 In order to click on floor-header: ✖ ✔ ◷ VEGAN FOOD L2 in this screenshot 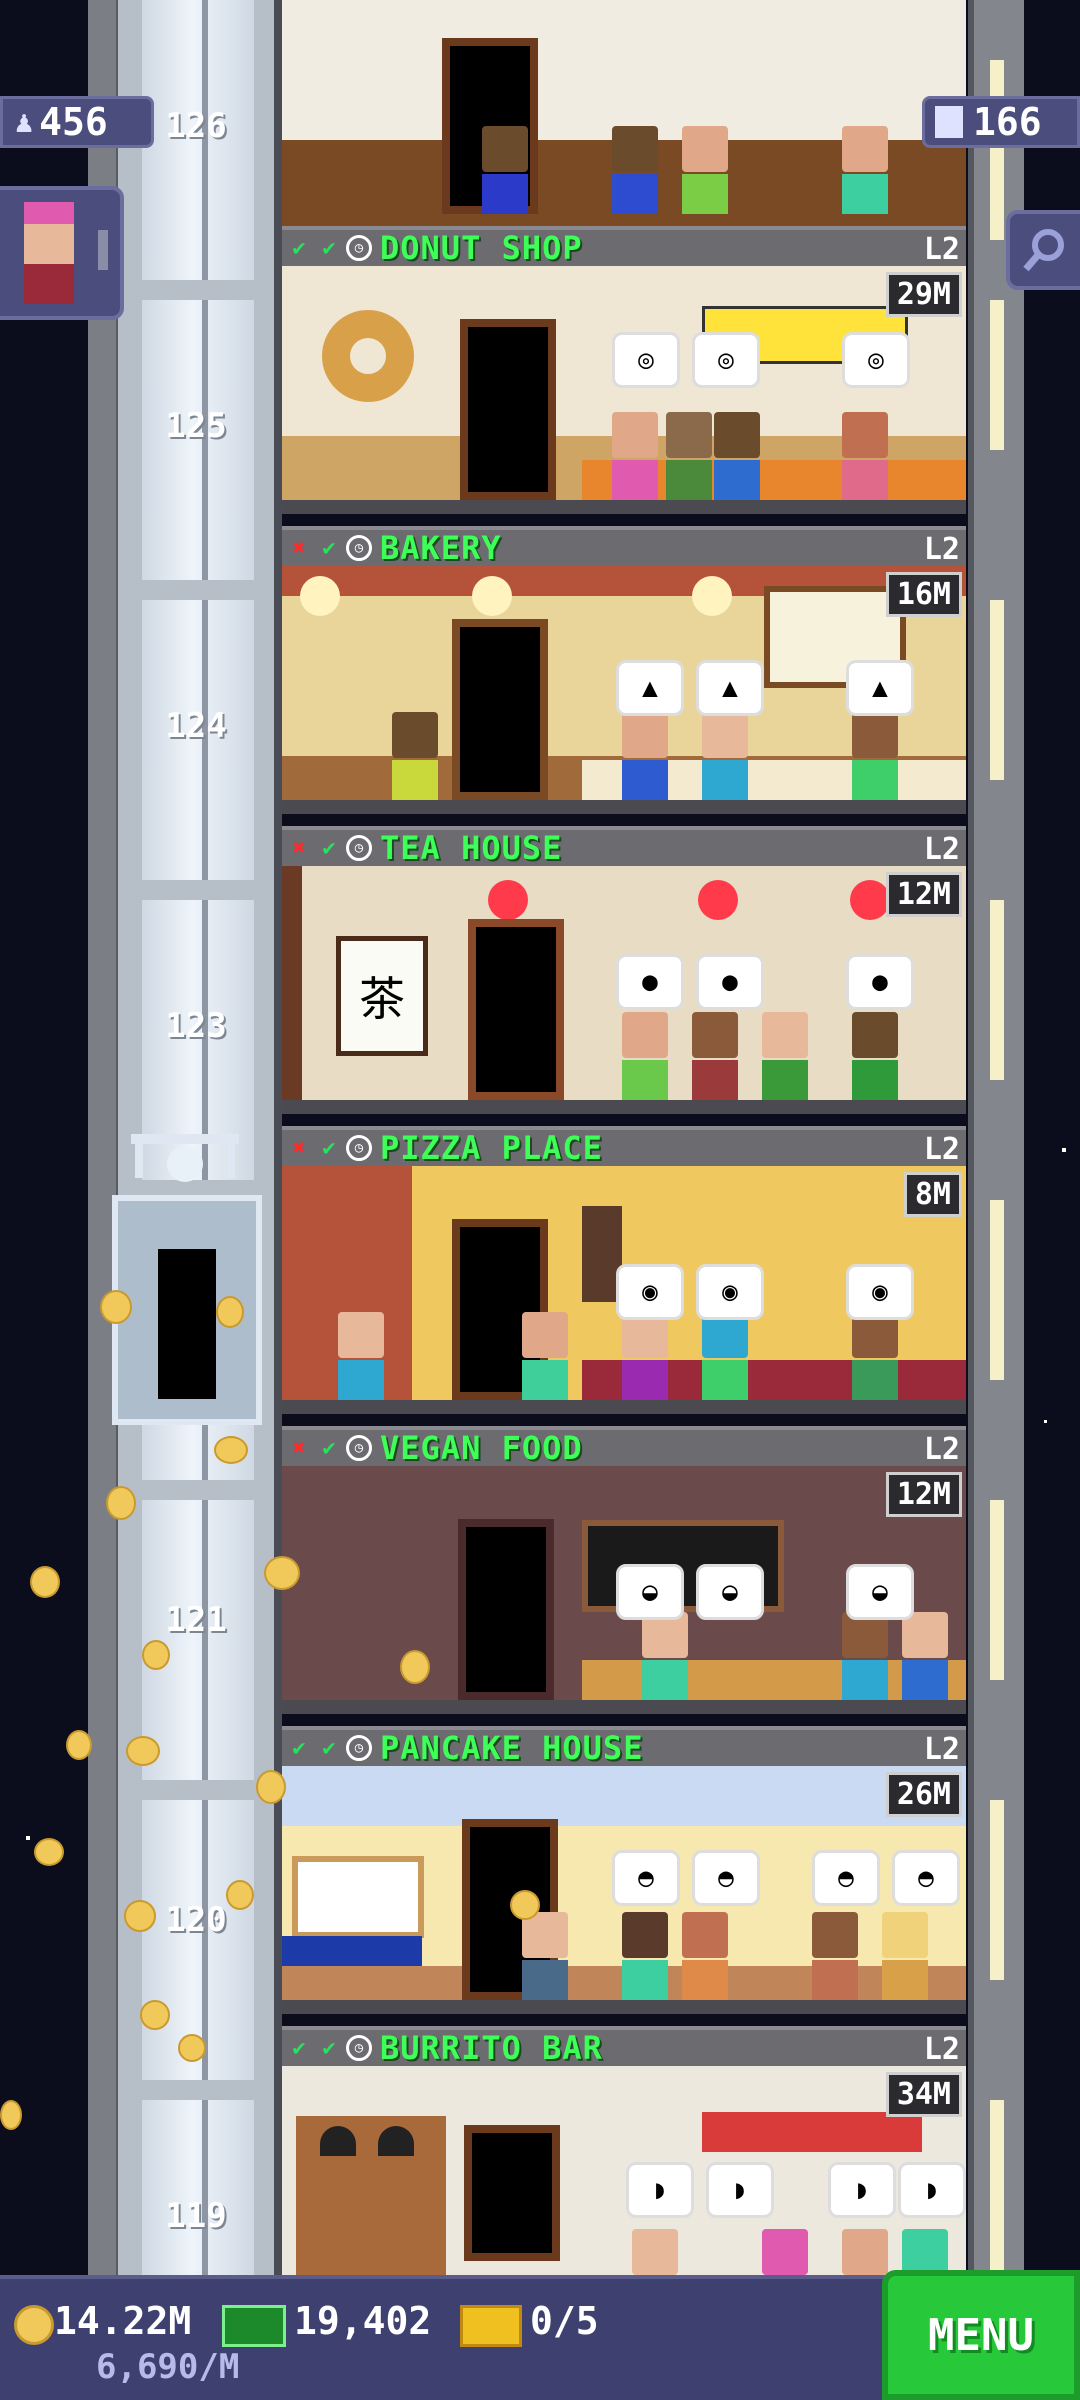, I will do `click(624, 1446)`.